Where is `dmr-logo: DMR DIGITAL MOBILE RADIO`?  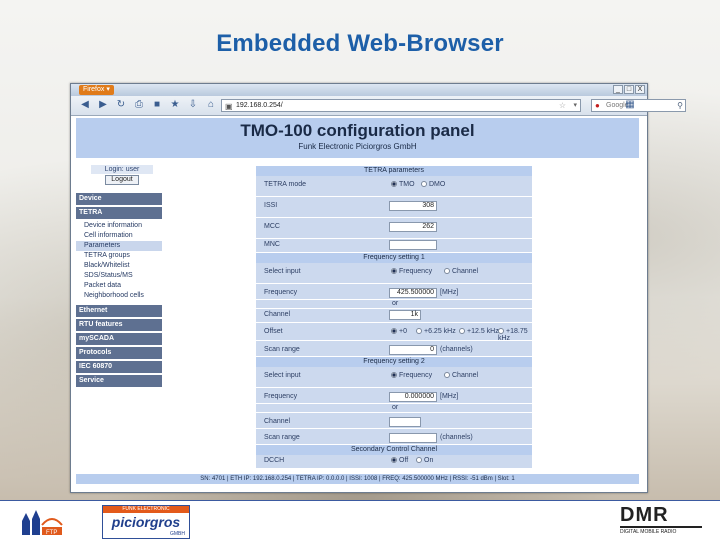
dmr-logo: DMR DIGITAL MOBILE RADIO is located at coordinates (661, 522).